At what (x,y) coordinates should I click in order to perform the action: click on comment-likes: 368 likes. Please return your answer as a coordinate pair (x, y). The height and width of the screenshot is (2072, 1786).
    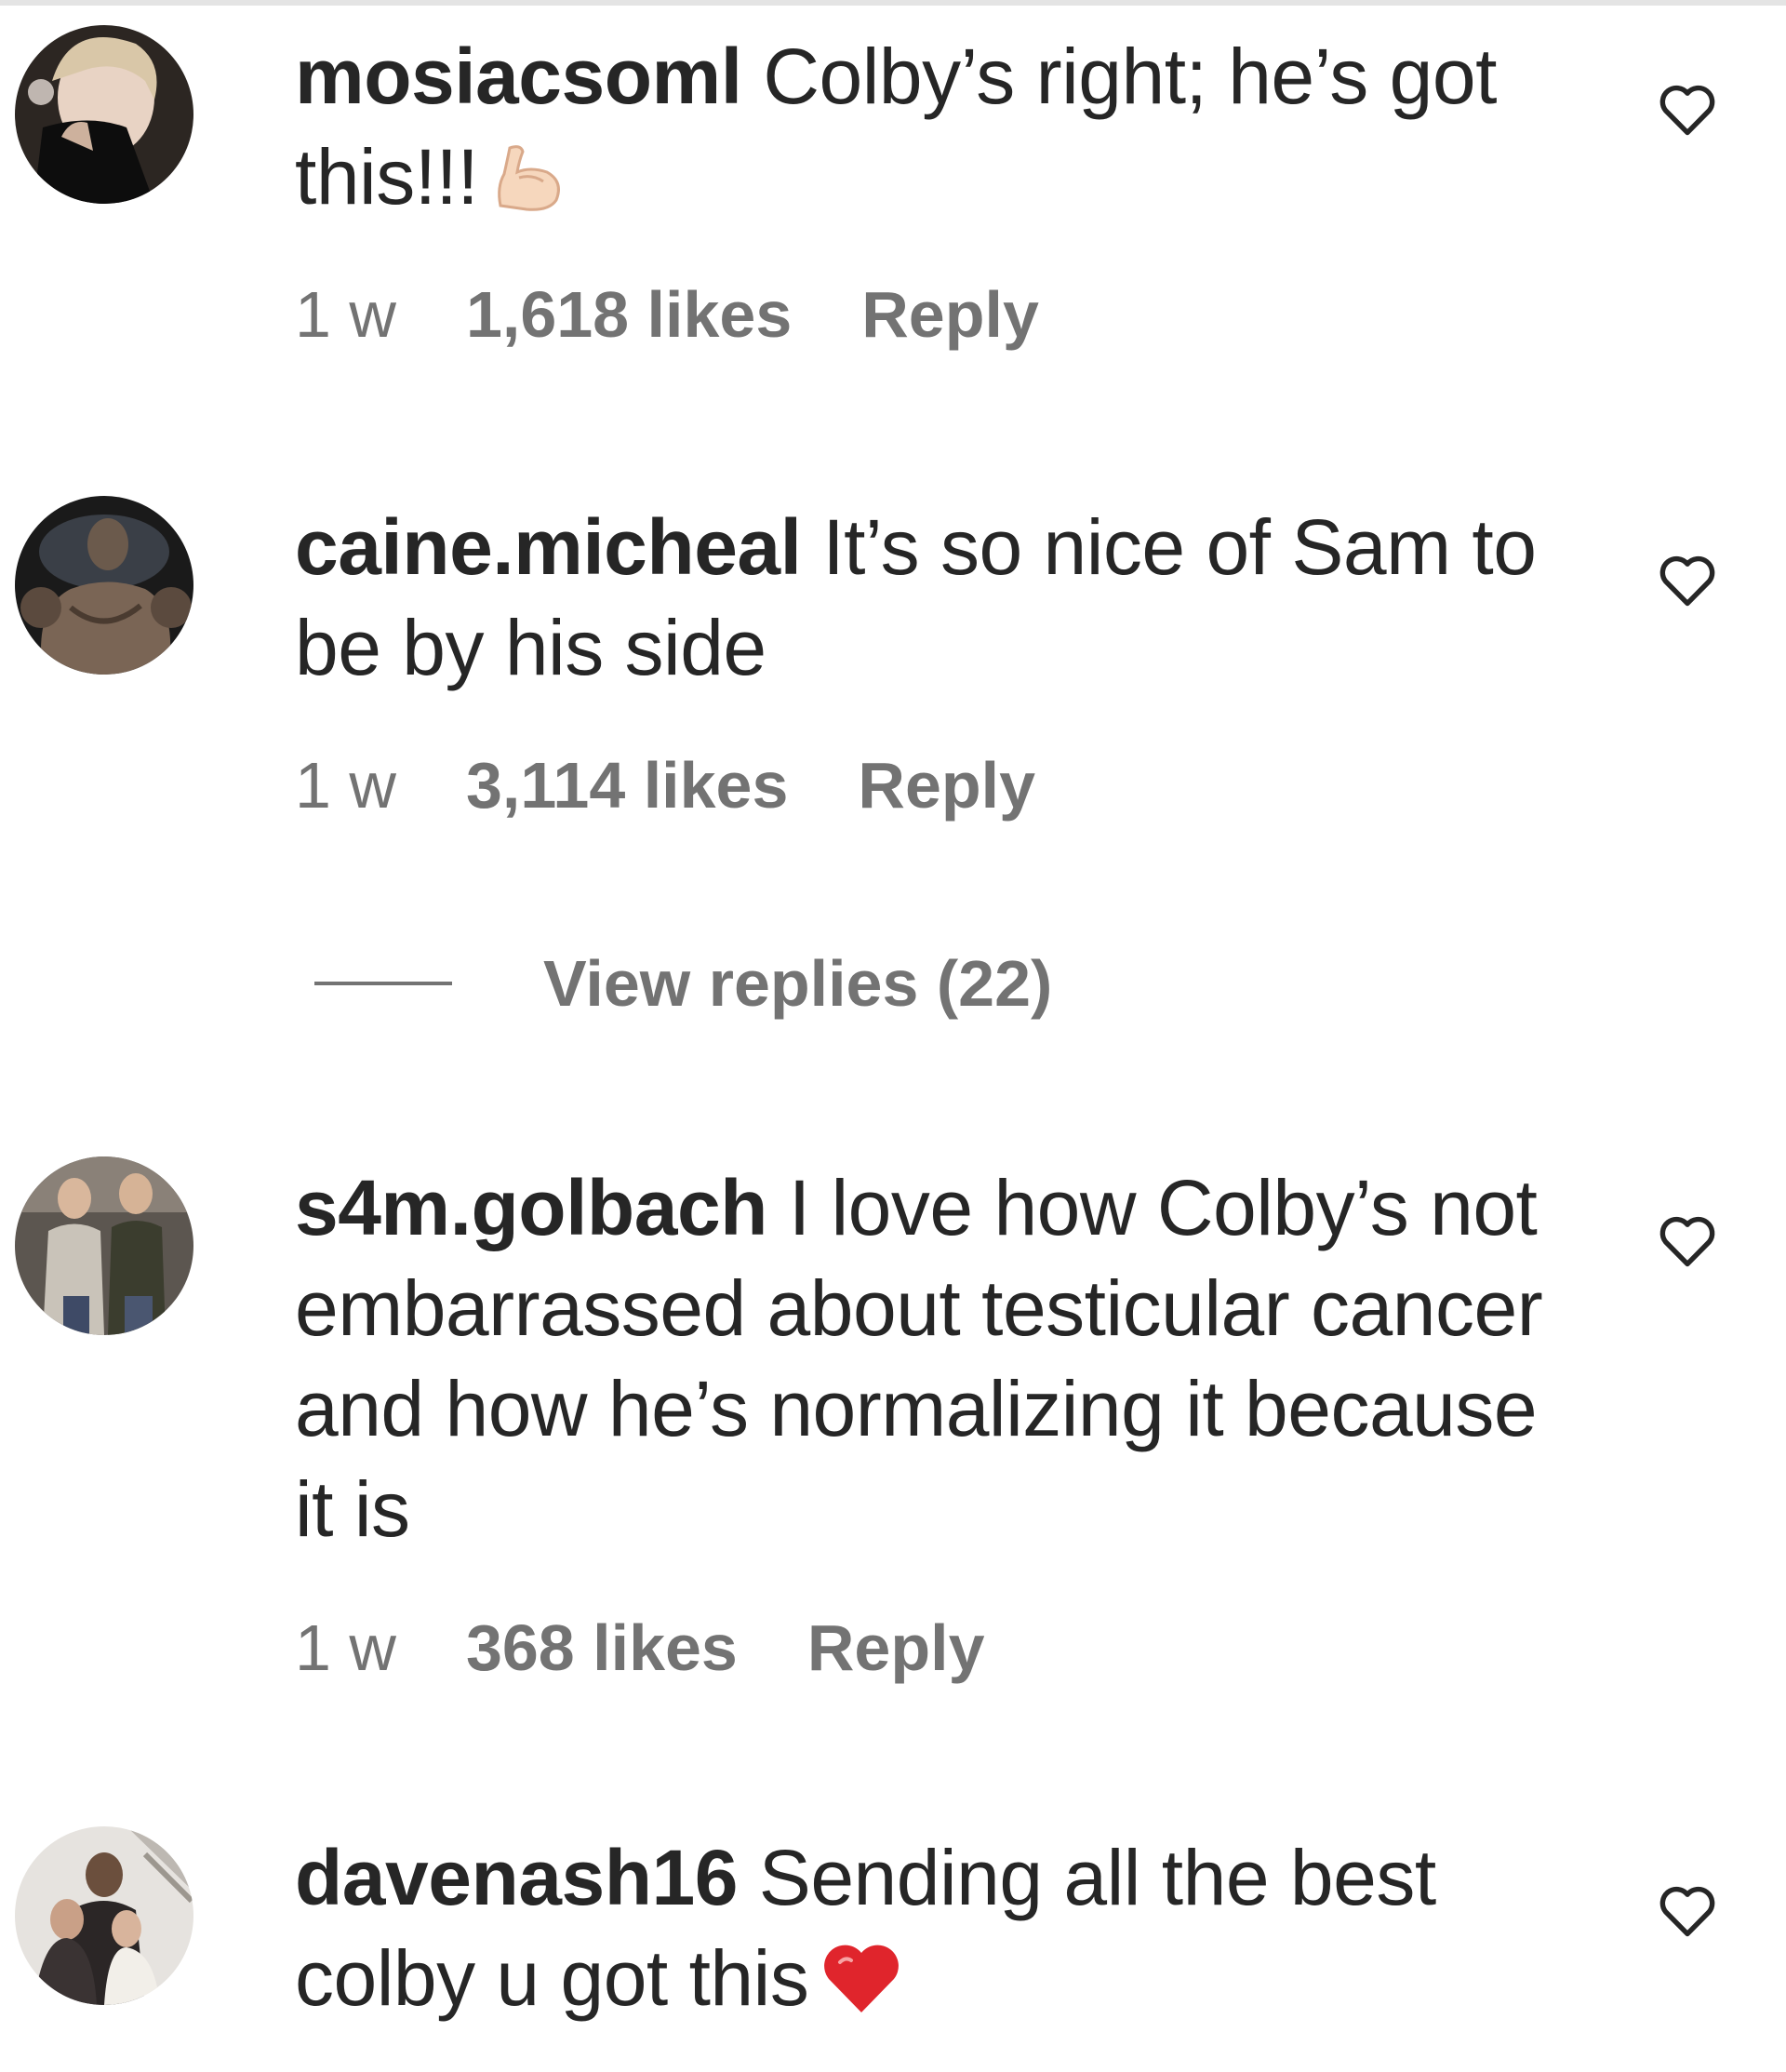
    Looking at the image, I should click on (602, 1648).